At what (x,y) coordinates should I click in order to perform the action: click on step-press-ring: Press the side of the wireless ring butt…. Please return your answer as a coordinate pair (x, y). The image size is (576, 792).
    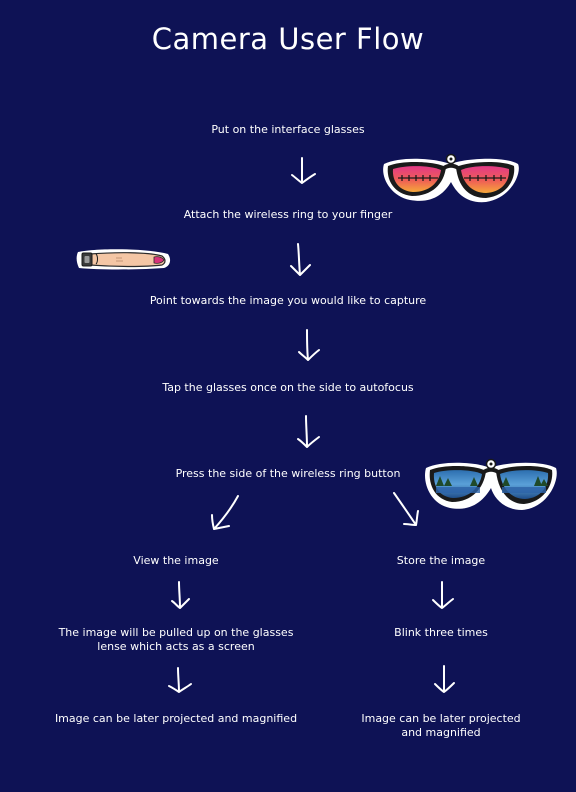
    Looking at the image, I should click on (288, 473).